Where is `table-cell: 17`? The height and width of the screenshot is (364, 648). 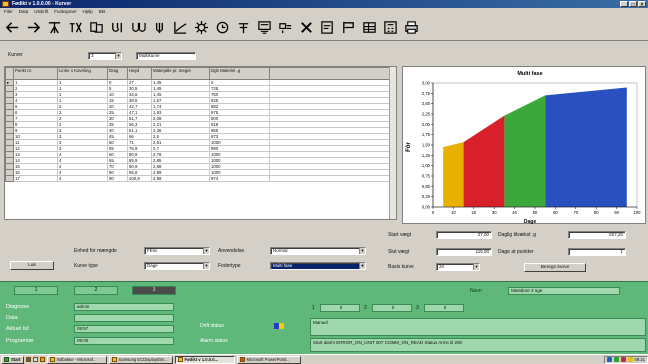
table-cell: 17 is located at coordinates (35, 178).